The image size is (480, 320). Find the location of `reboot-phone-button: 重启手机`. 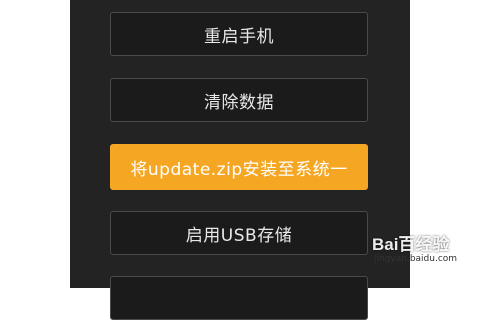

reboot-phone-button: 重启手机 is located at coordinates (239, 34).